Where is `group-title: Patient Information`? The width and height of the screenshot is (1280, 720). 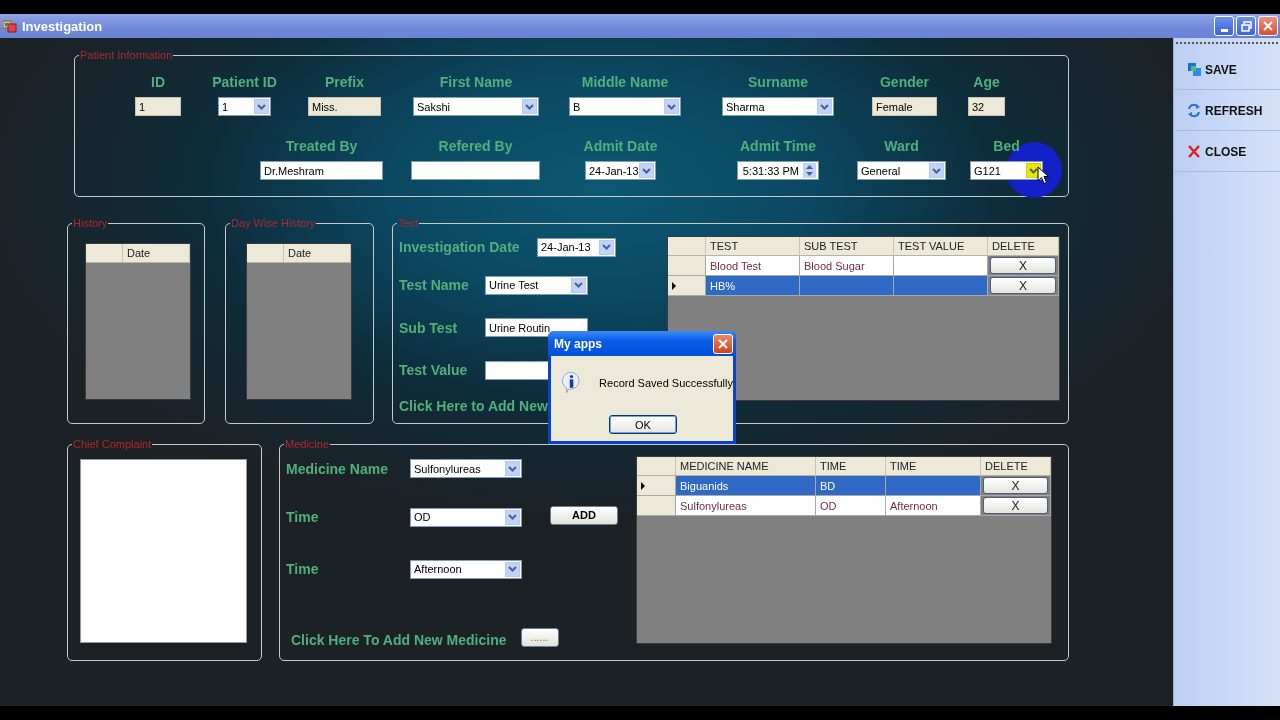
group-title: Patient Information is located at coordinates (126, 55).